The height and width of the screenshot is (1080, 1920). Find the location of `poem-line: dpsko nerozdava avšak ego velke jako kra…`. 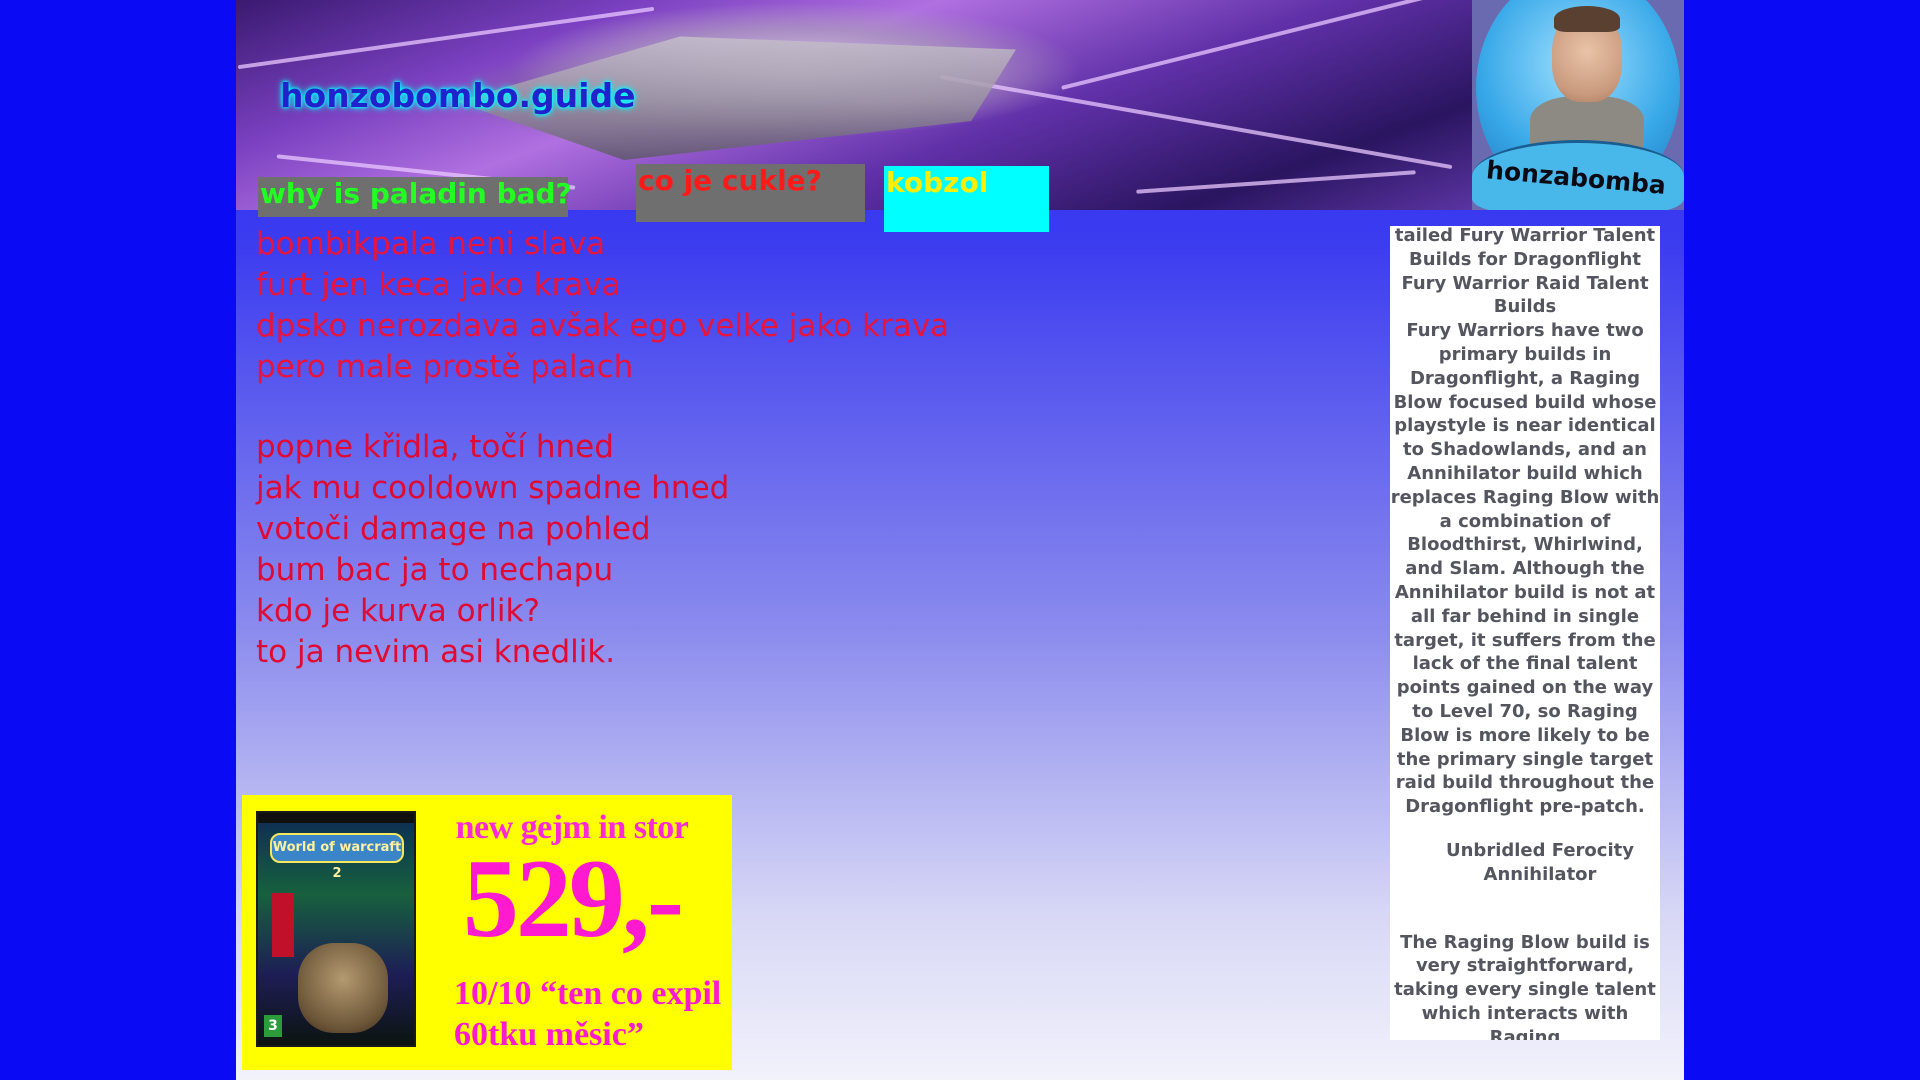

poem-line: dpsko nerozdava avšak ego velke jako kra… is located at coordinates (603, 326).